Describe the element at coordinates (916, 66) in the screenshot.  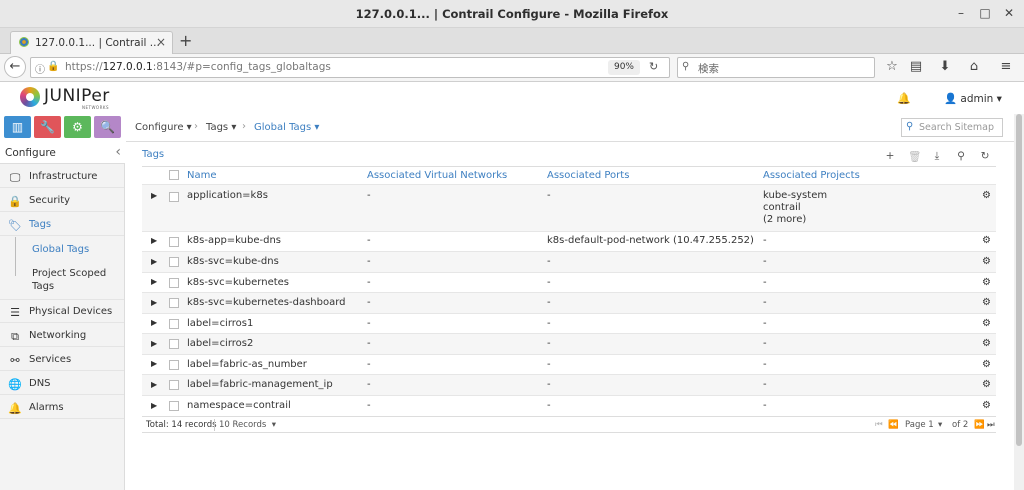
I see `reading-list-icon: ▤` at that location.